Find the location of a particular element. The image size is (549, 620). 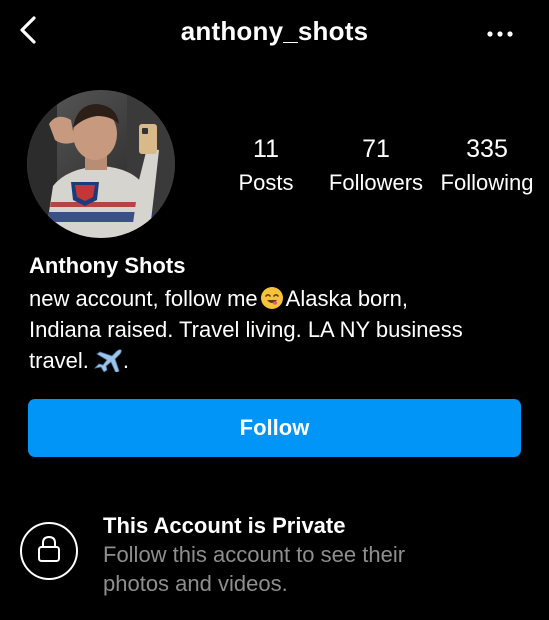

bio-line-3: travel. . is located at coordinates (279, 360).